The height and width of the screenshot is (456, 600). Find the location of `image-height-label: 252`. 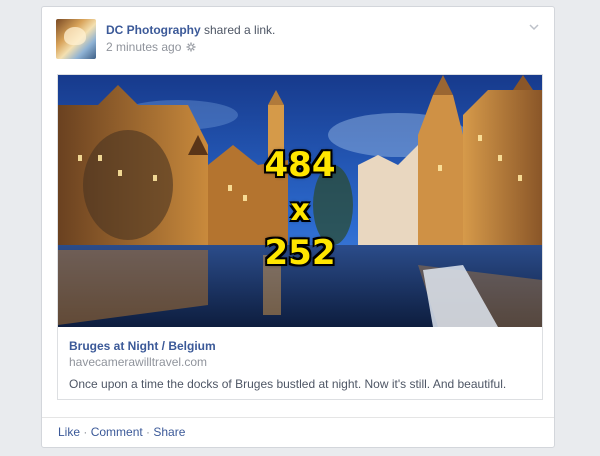

image-height-label: 252 is located at coordinates (300, 253).